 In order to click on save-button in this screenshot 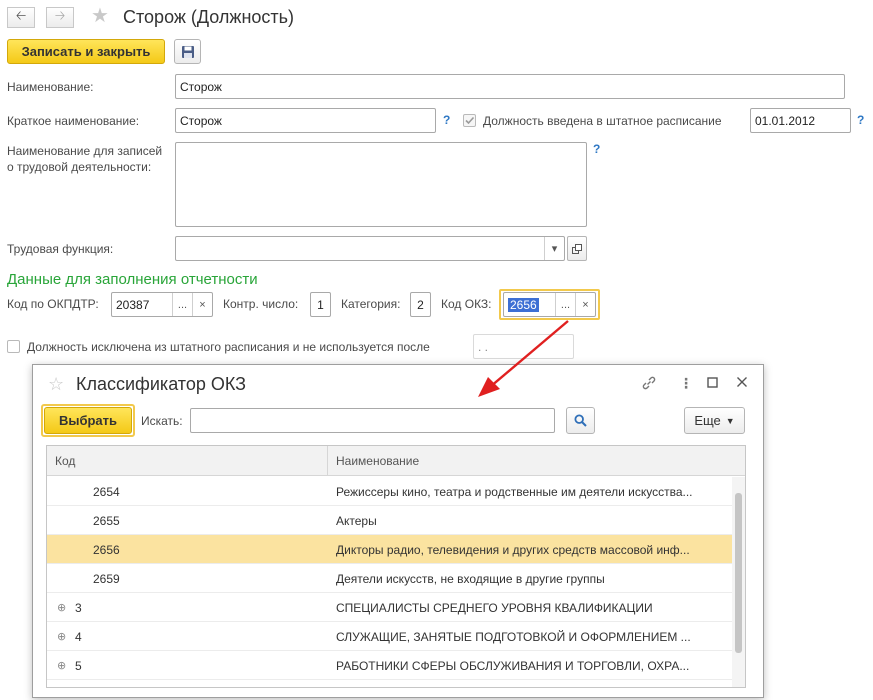, I will do `click(187, 51)`.